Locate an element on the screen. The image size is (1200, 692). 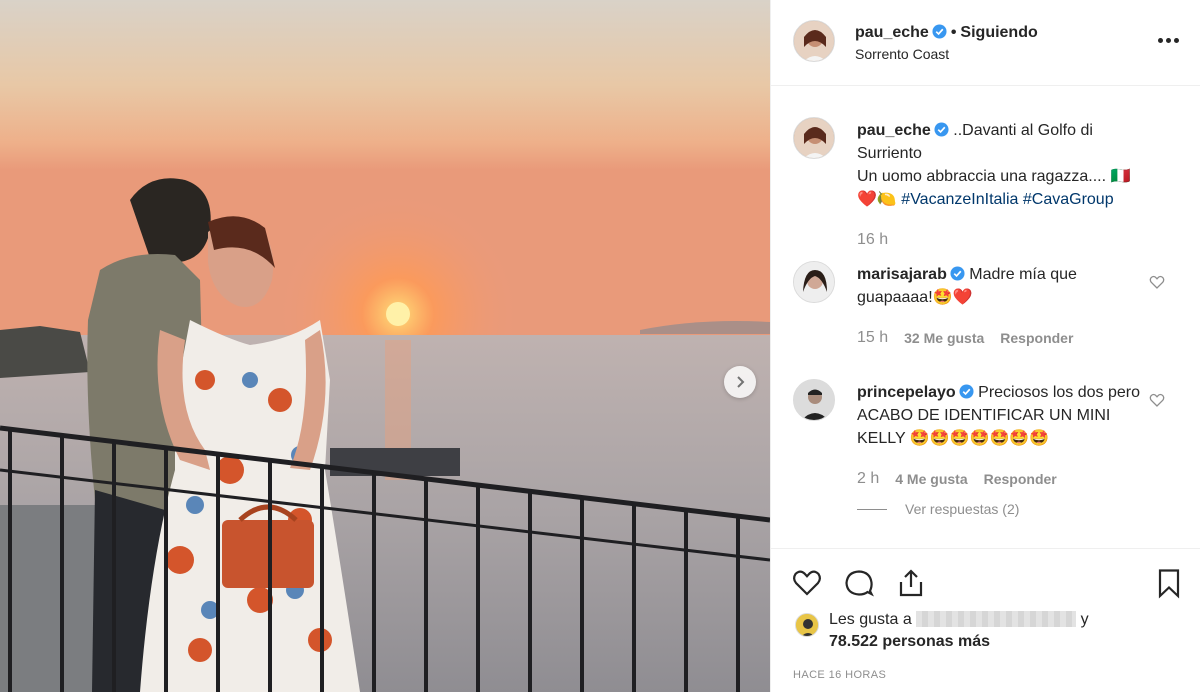
comment-username: princepelayo is located at coordinates (906, 392).